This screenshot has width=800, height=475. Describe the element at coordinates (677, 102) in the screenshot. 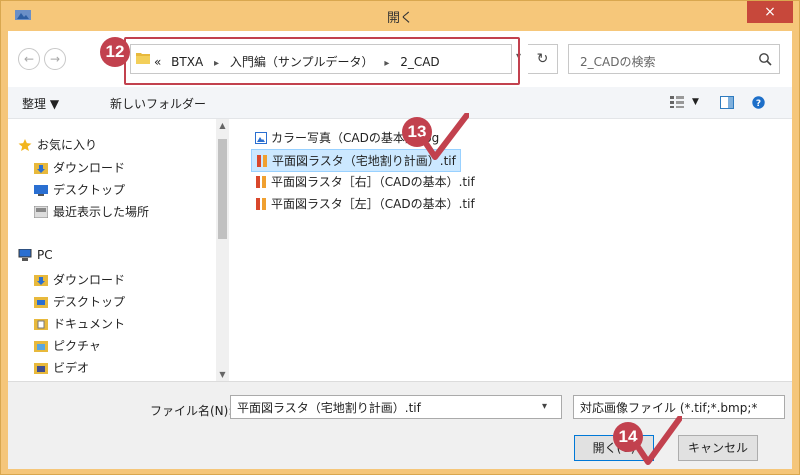

I see `view-options-icon` at that location.